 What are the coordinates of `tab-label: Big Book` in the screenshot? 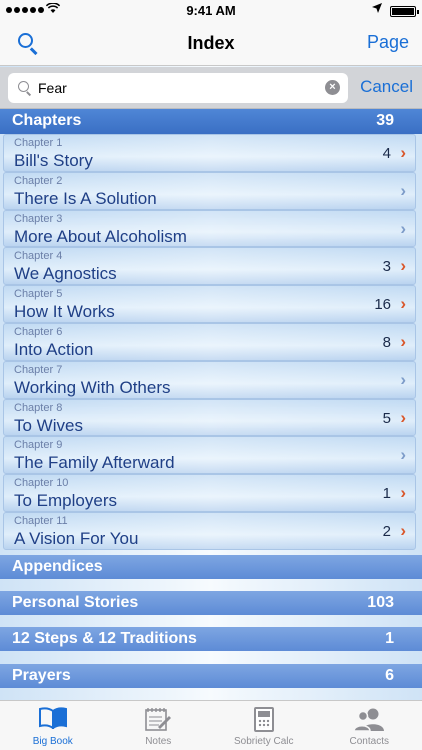 It's located at (52, 741).